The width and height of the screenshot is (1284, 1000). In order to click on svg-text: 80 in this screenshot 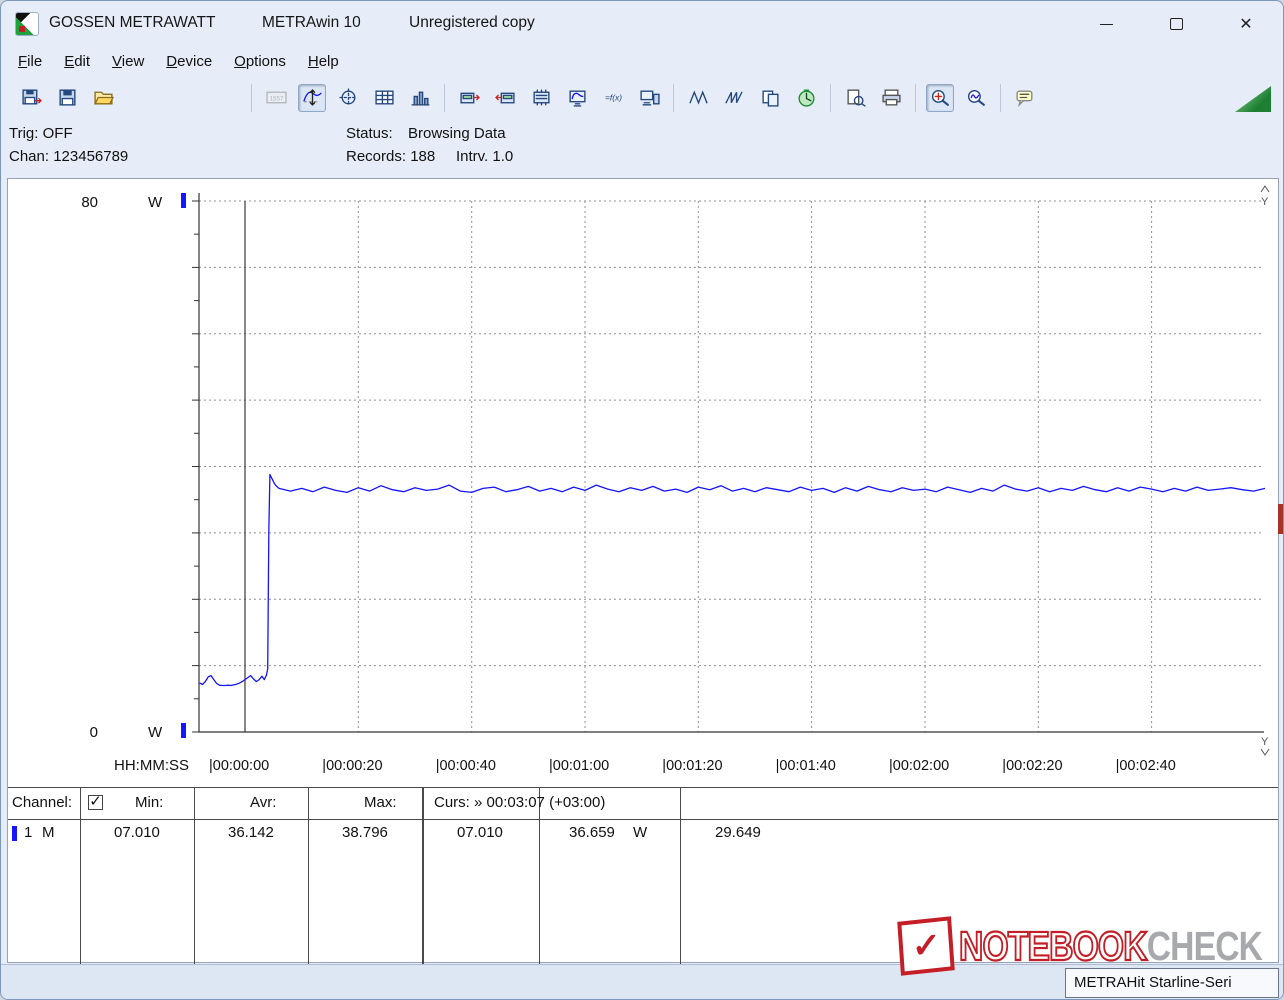, I will do `click(89, 202)`.